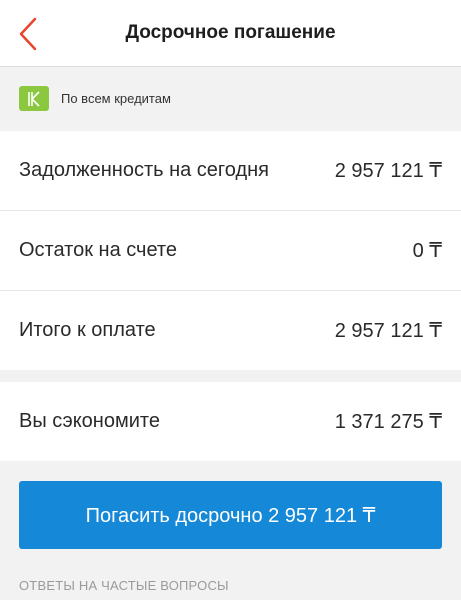 Image resolution: width=461 pixels, height=600 pixels. Describe the element at coordinates (230, 98) in the screenshot. I see `credit-filter: По всем кредитам` at that location.